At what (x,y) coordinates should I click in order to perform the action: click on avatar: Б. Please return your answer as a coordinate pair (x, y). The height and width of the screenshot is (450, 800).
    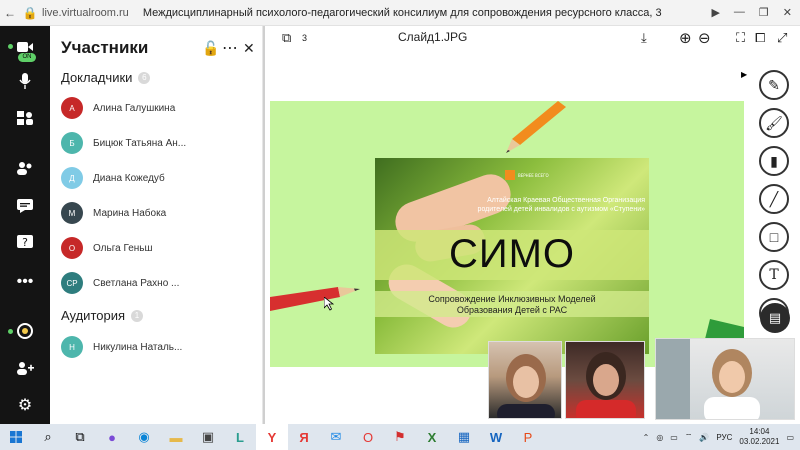
    Looking at the image, I should click on (72, 143).